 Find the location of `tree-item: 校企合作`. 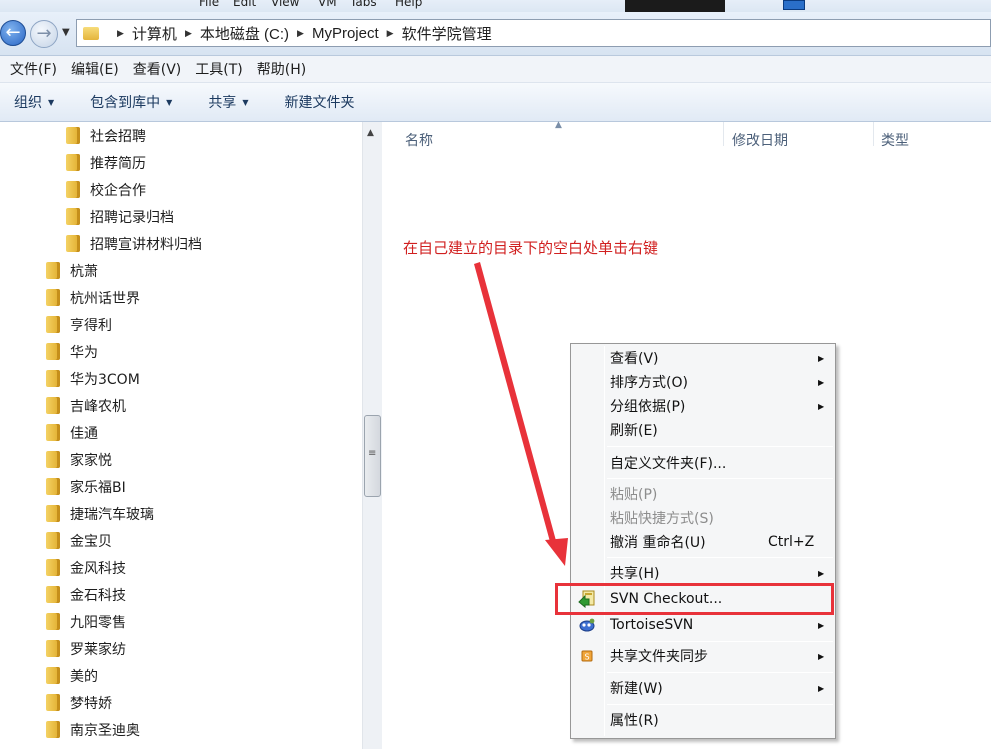

tree-item: 校企合作 is located at coordinates (106, 189).